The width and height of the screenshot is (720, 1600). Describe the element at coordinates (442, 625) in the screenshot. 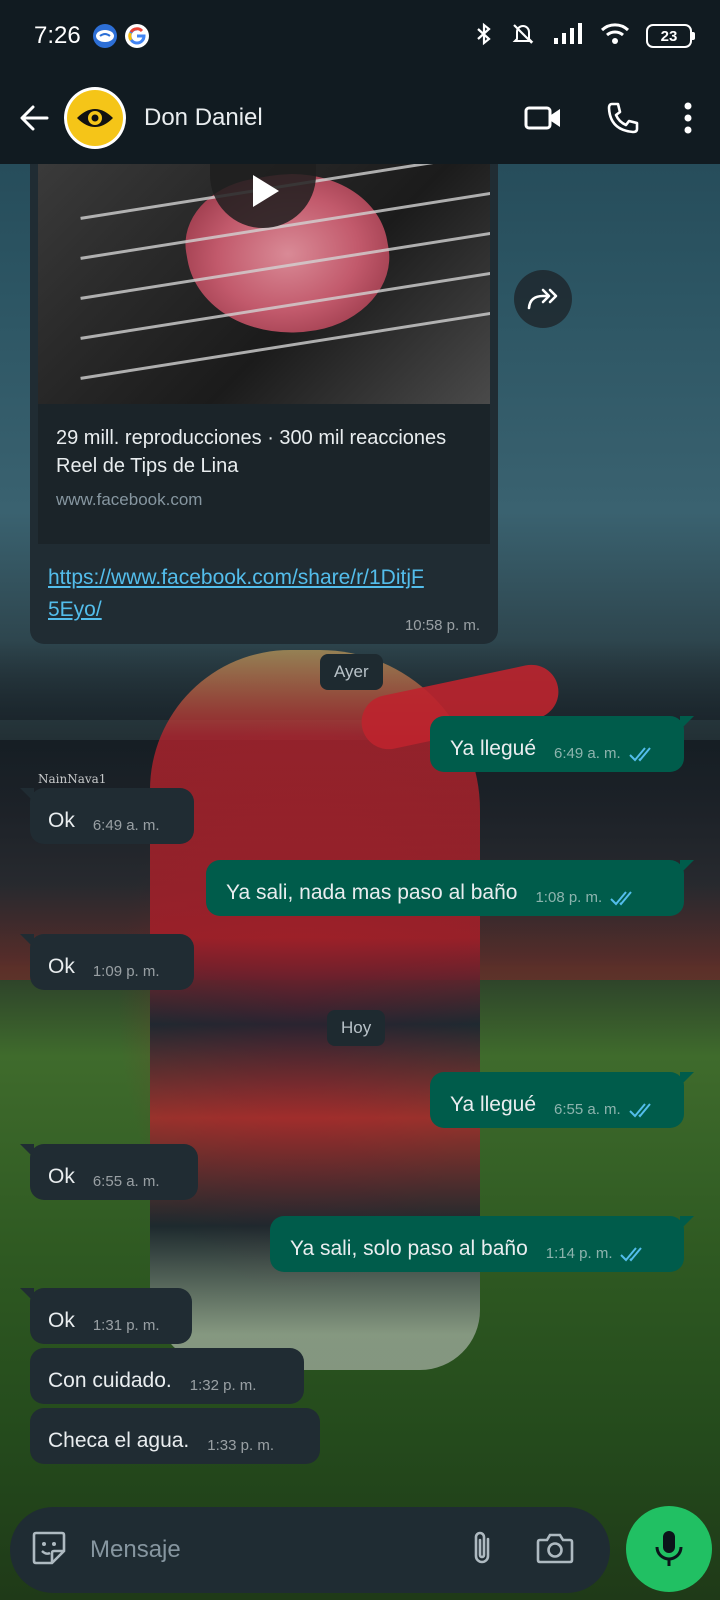

I see `message-time: 10:58 p. m.` at that location.